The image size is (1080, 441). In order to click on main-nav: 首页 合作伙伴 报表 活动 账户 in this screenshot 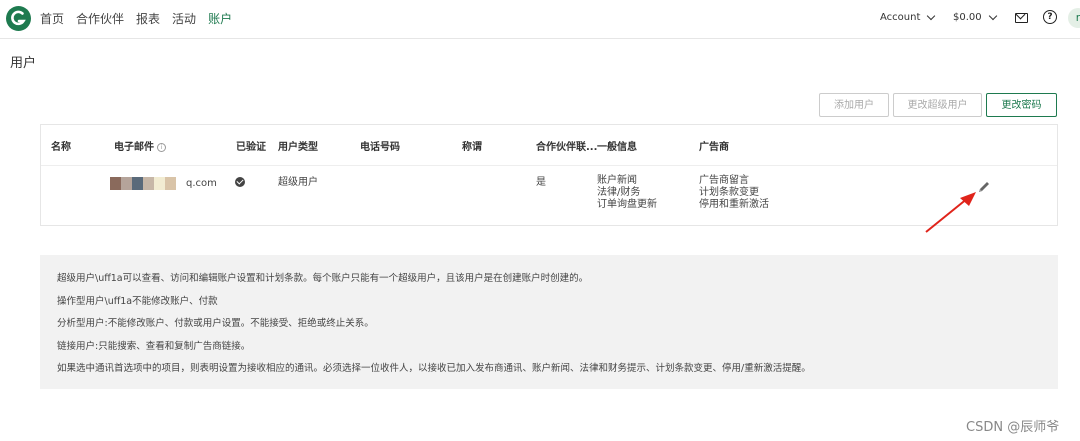, I will do `click(136, 18)`.